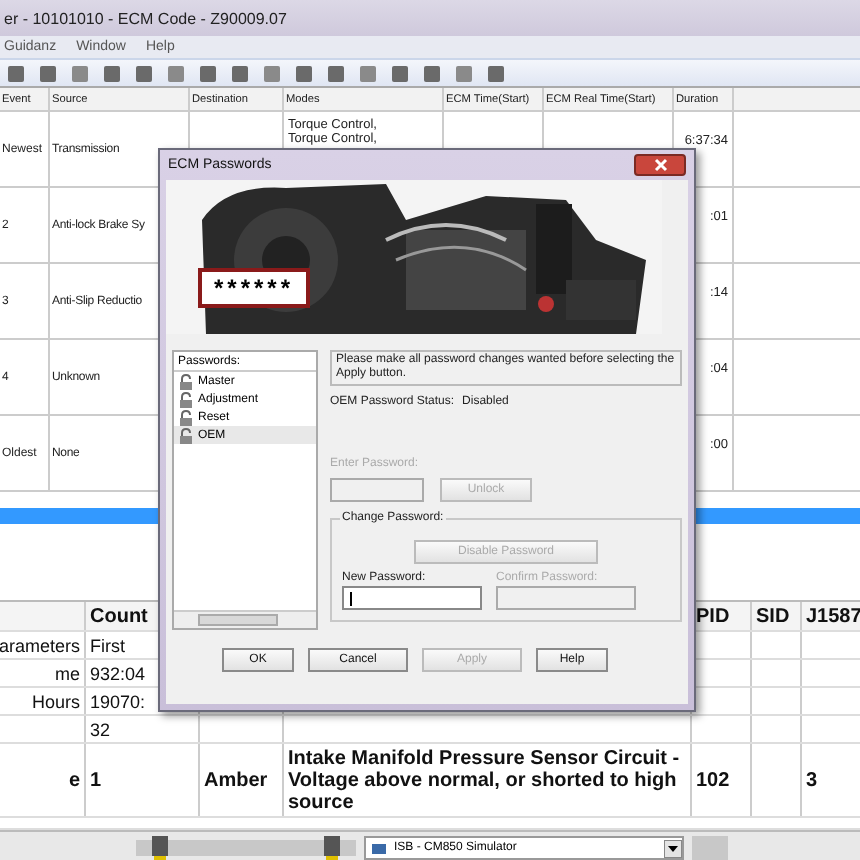 The width and height of the screenshot is (860, 860). Describe the element at coordinates (245, 619) in the screenshot. I see `horizontal-scrollbar` at that location.